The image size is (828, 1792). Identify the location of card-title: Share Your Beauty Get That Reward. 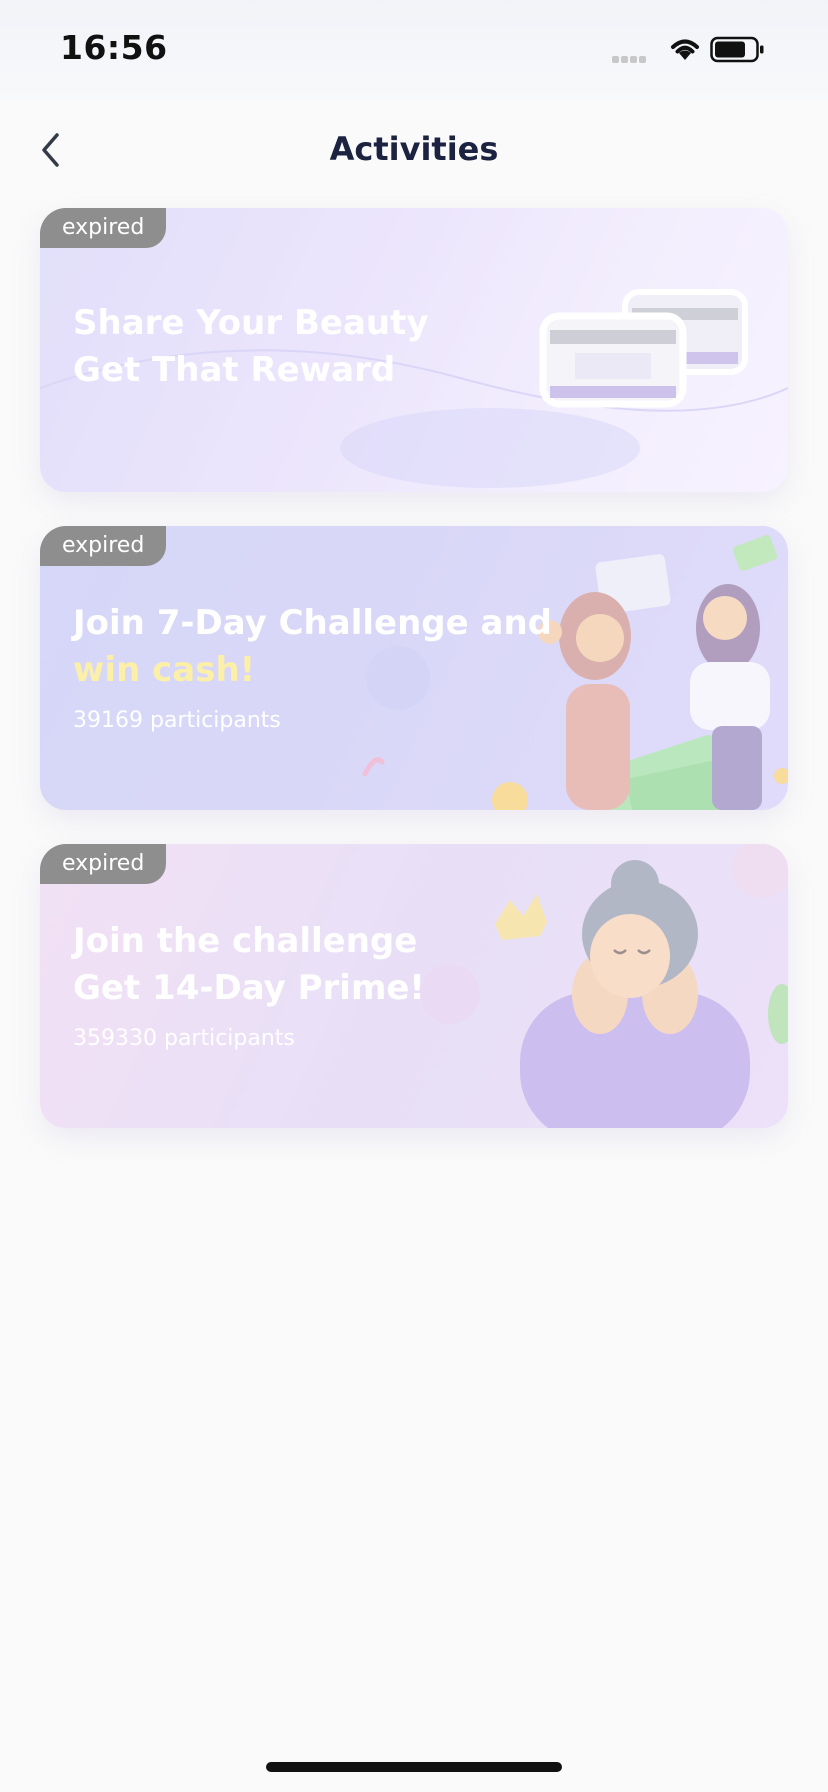
(251, 347).